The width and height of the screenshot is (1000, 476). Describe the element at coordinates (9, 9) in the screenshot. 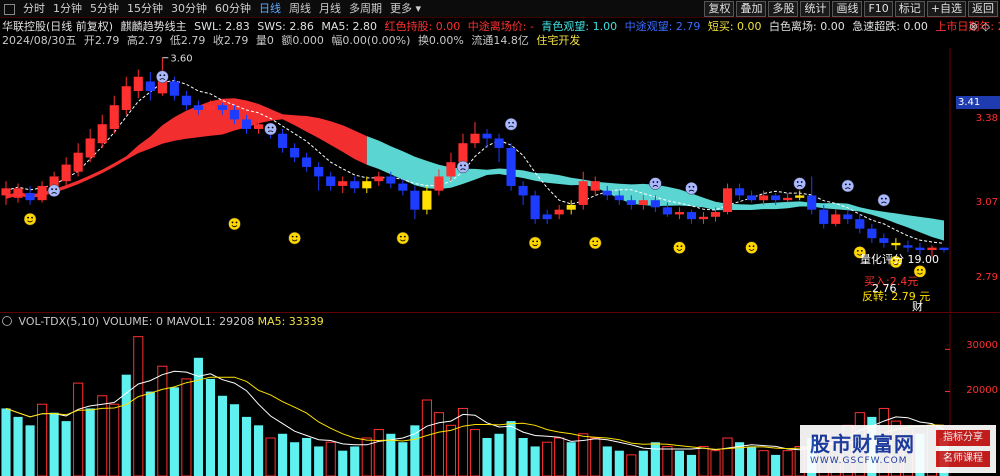

I see `window-toggle-icon` at that location.